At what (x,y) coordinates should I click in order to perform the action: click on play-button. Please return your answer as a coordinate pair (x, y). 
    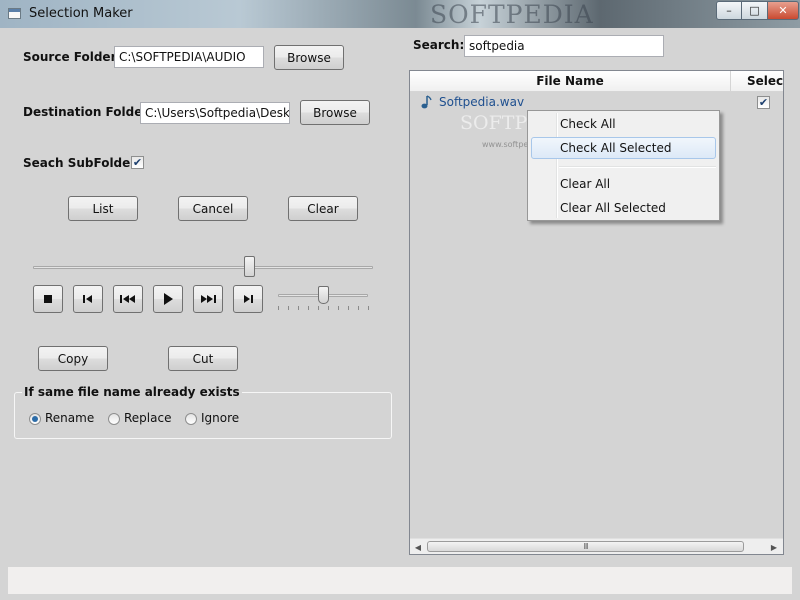
    Looking at the image, I should click on (168, 299).